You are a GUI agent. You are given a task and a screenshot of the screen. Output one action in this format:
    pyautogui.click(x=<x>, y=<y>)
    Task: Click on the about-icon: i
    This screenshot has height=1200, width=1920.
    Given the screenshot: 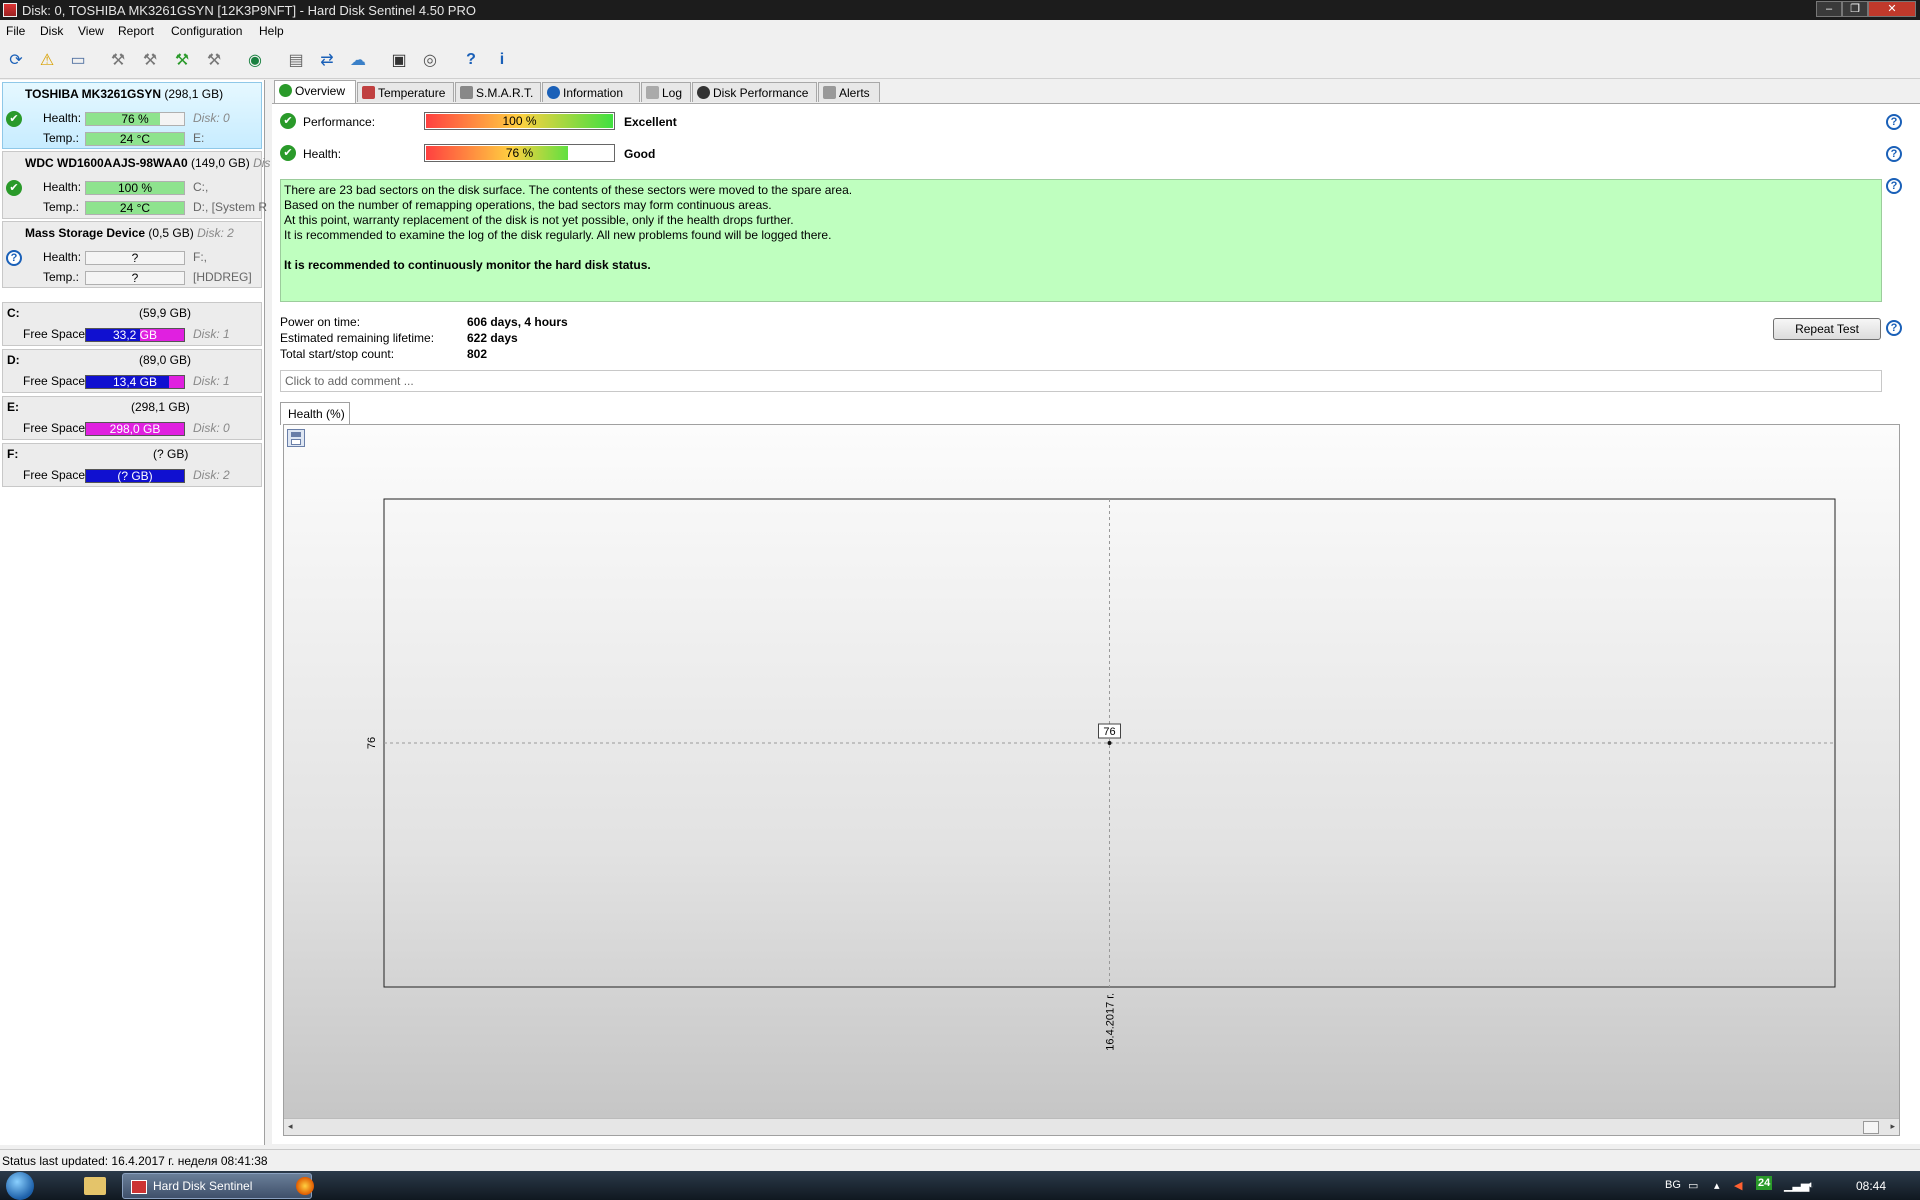 What is the action you would take?
    pyautogui.click(x=502, y=60)
    